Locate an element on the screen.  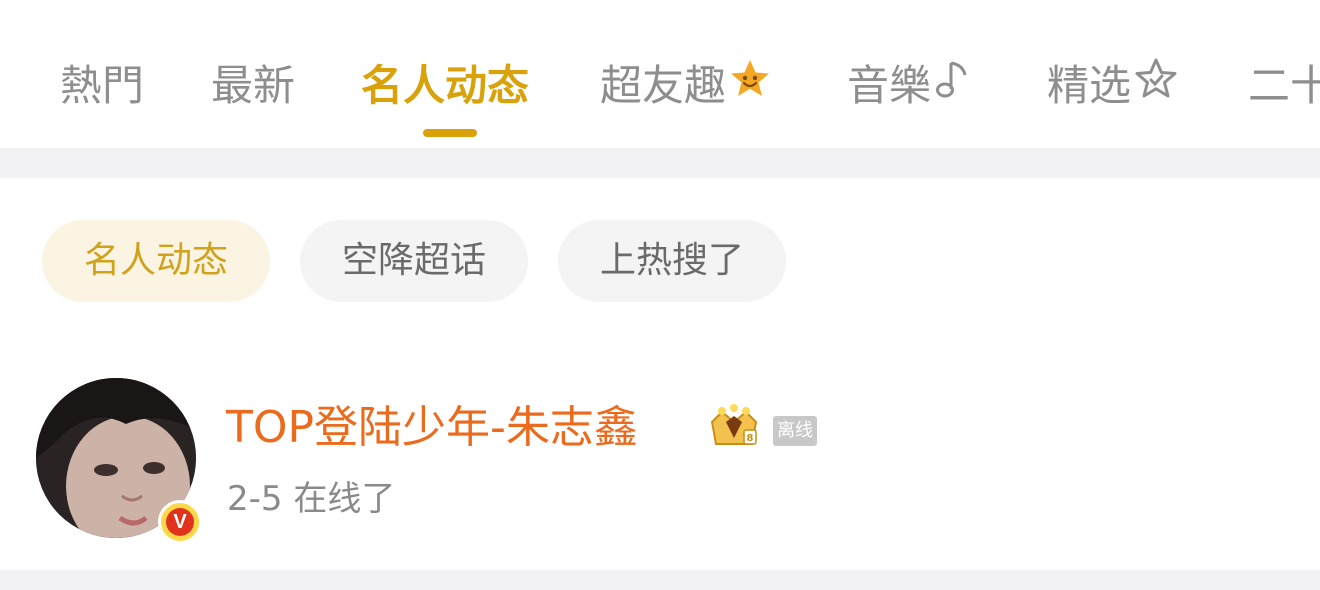
tab-super-fun: 超友趣 is located at coordinates (686, 86).